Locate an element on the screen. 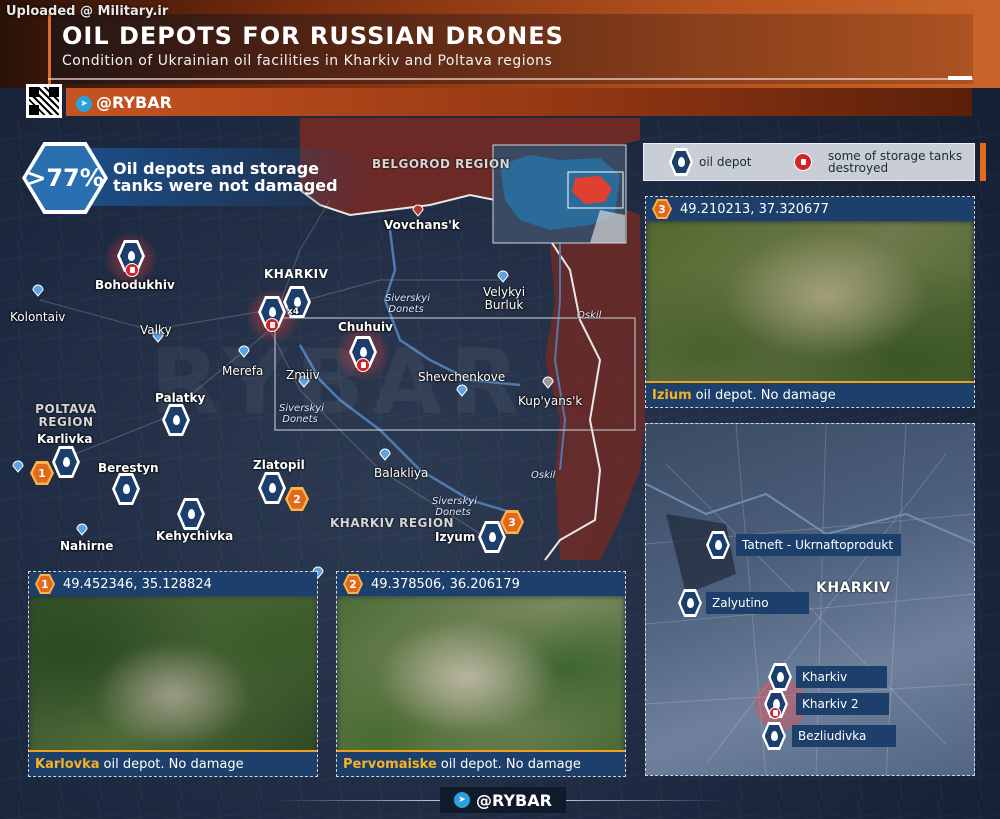 This screenshot has height=819, width=1000. panel-badge-3: 3 is located at coordinates (662, 209).